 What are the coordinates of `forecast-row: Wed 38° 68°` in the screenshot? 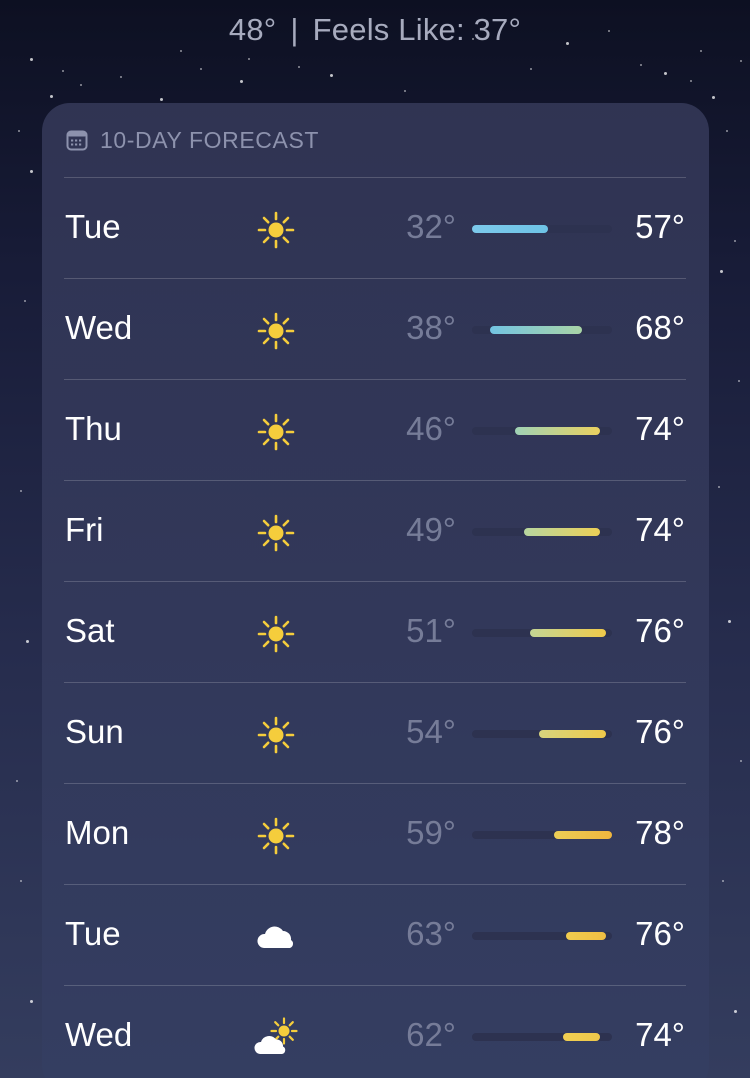 It's located at (375, 328).